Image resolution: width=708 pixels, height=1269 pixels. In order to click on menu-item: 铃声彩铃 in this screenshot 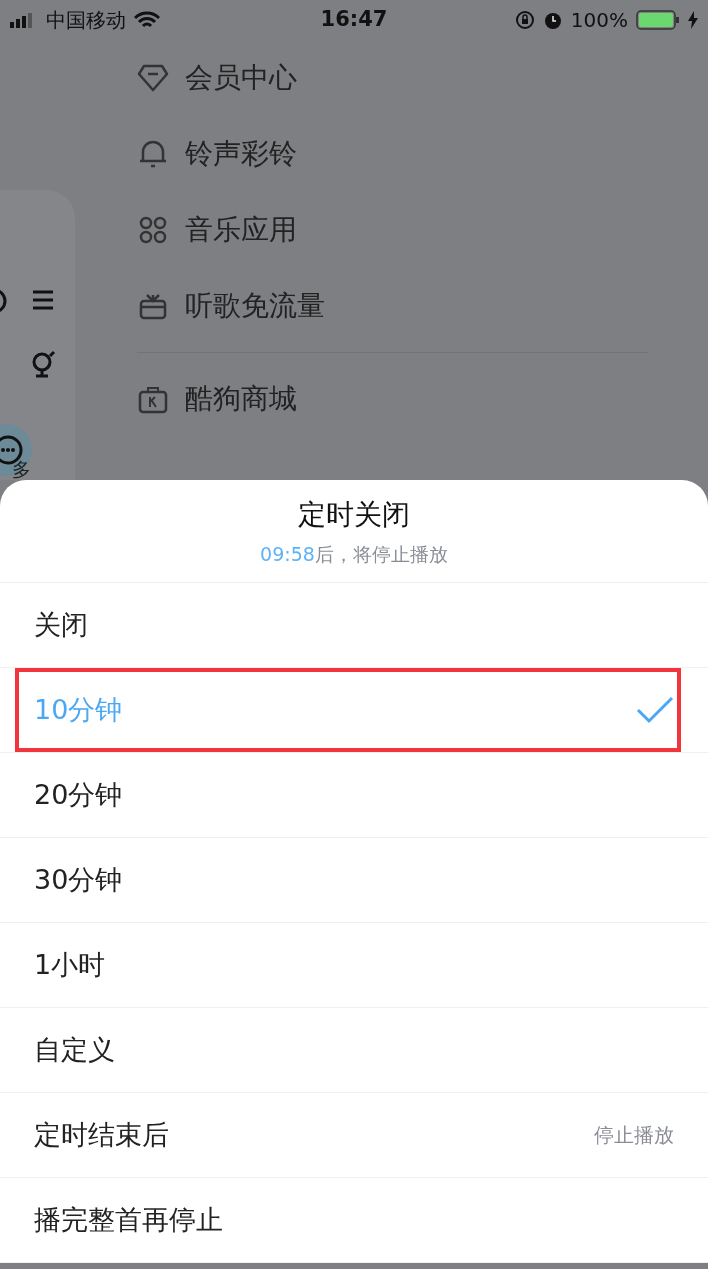, I will do `click(241, 154)`.